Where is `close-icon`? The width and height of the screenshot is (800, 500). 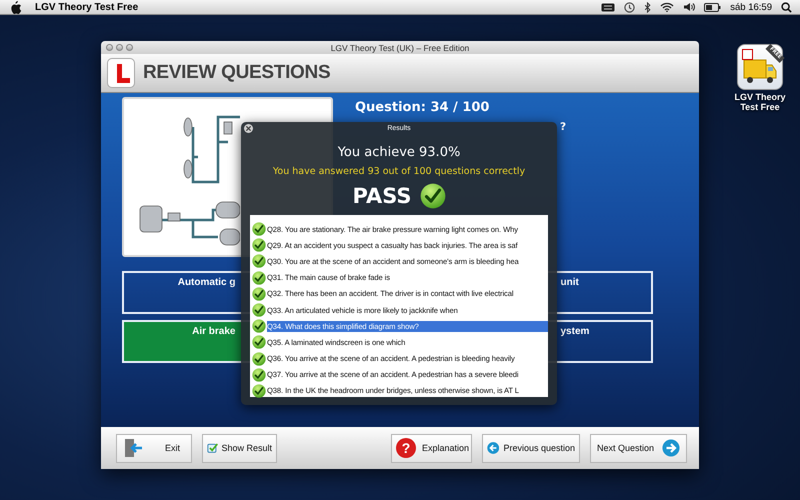
close-icon is located at coordinates (248, 128).